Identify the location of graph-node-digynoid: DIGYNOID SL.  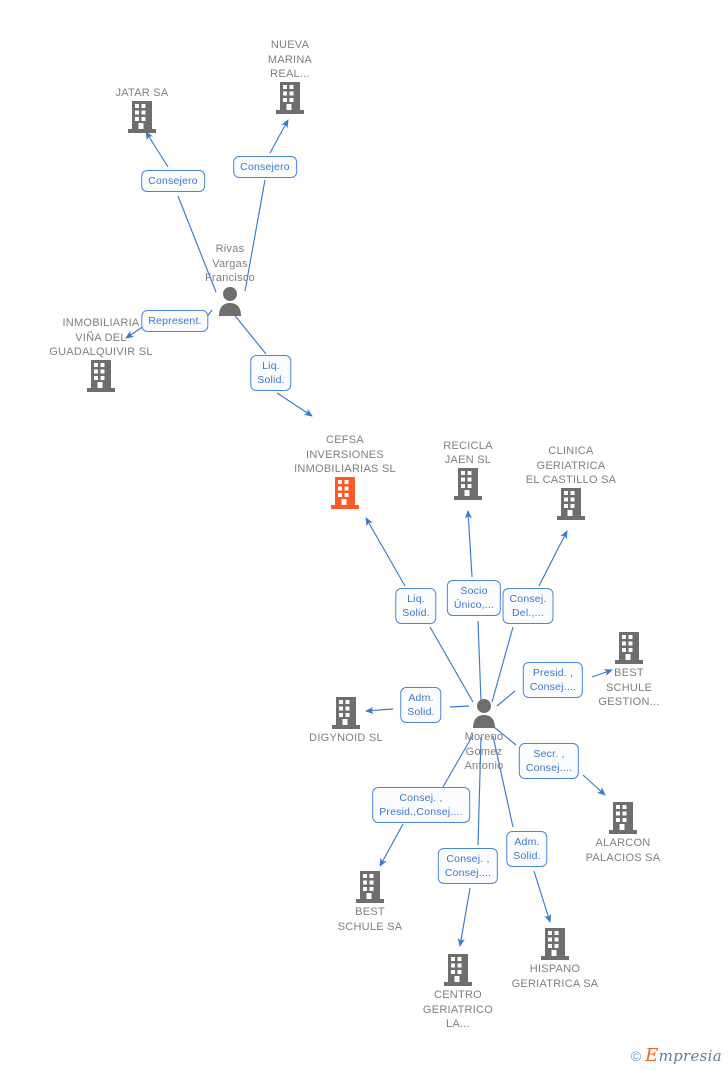
(346, 721).